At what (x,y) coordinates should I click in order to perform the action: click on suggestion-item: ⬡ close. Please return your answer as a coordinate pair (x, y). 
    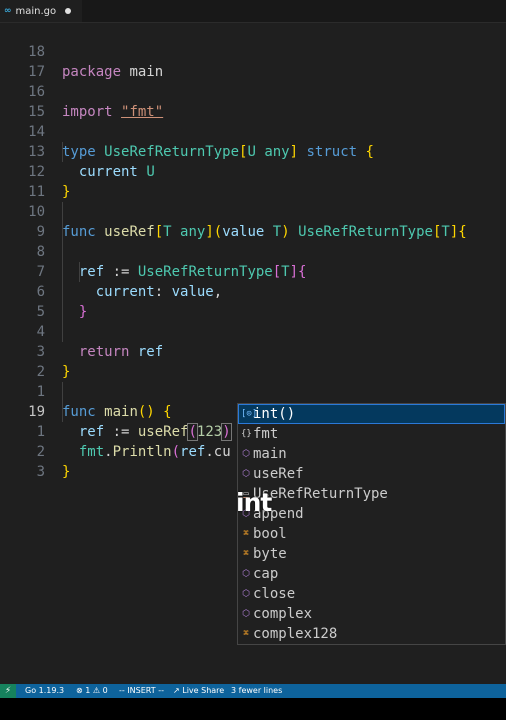
    Looking at the image, I should click on (371, 594).